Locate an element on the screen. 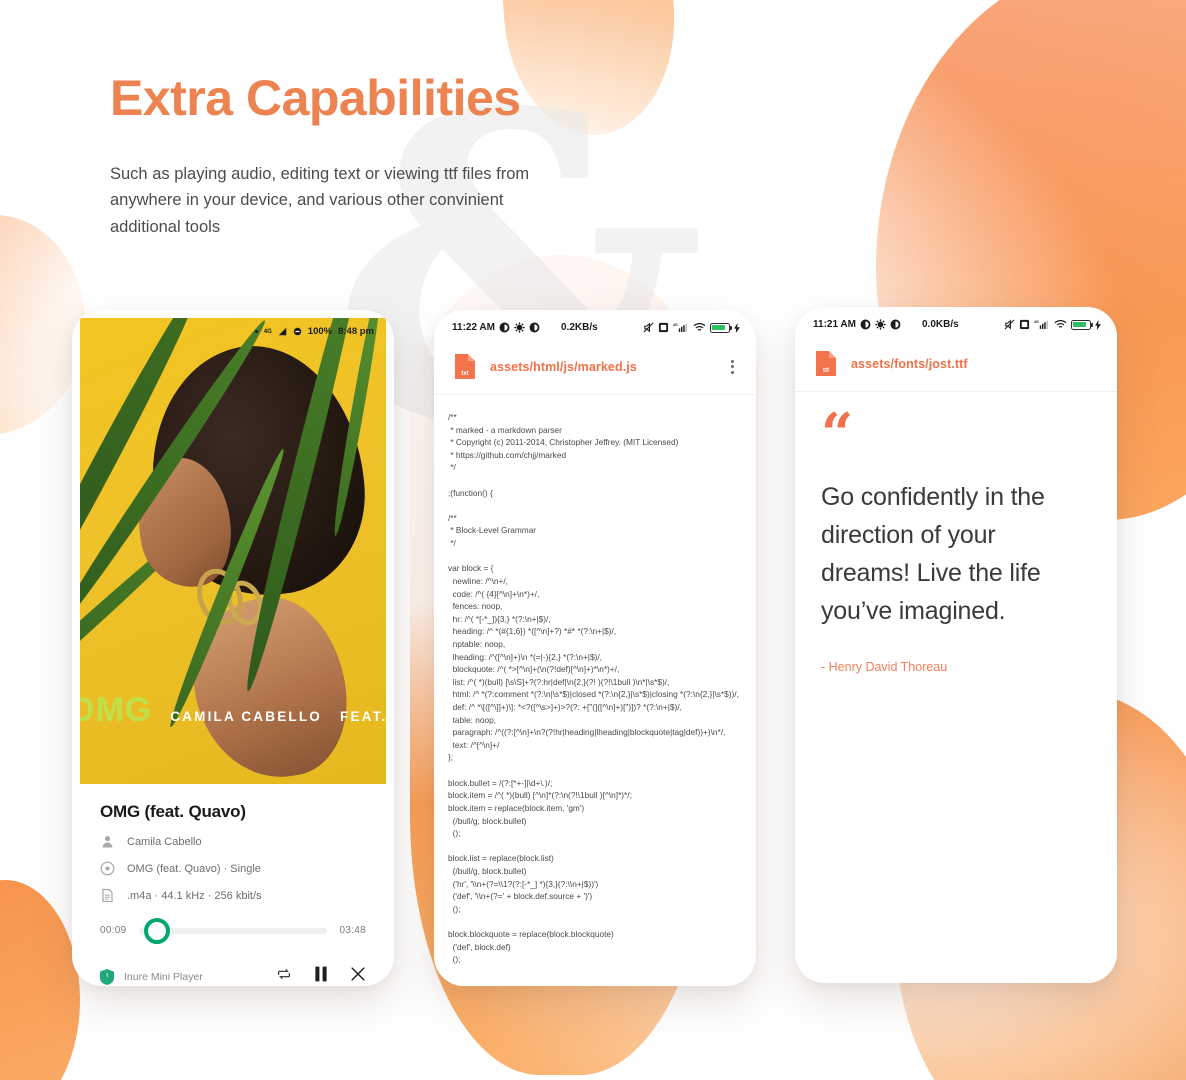 Image resolution: width=1186 pixels, height=1080 pixels. seek-bar-row: 00:09 03:48 is located at coordinates (233, 930).